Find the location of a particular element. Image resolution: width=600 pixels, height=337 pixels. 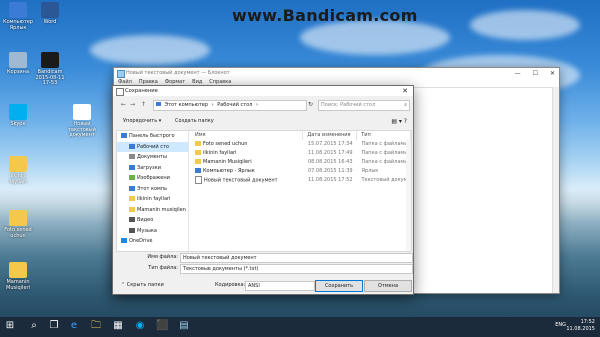

nav-item-label: Mamanin musiqilen is located at coordinates (161, 209).